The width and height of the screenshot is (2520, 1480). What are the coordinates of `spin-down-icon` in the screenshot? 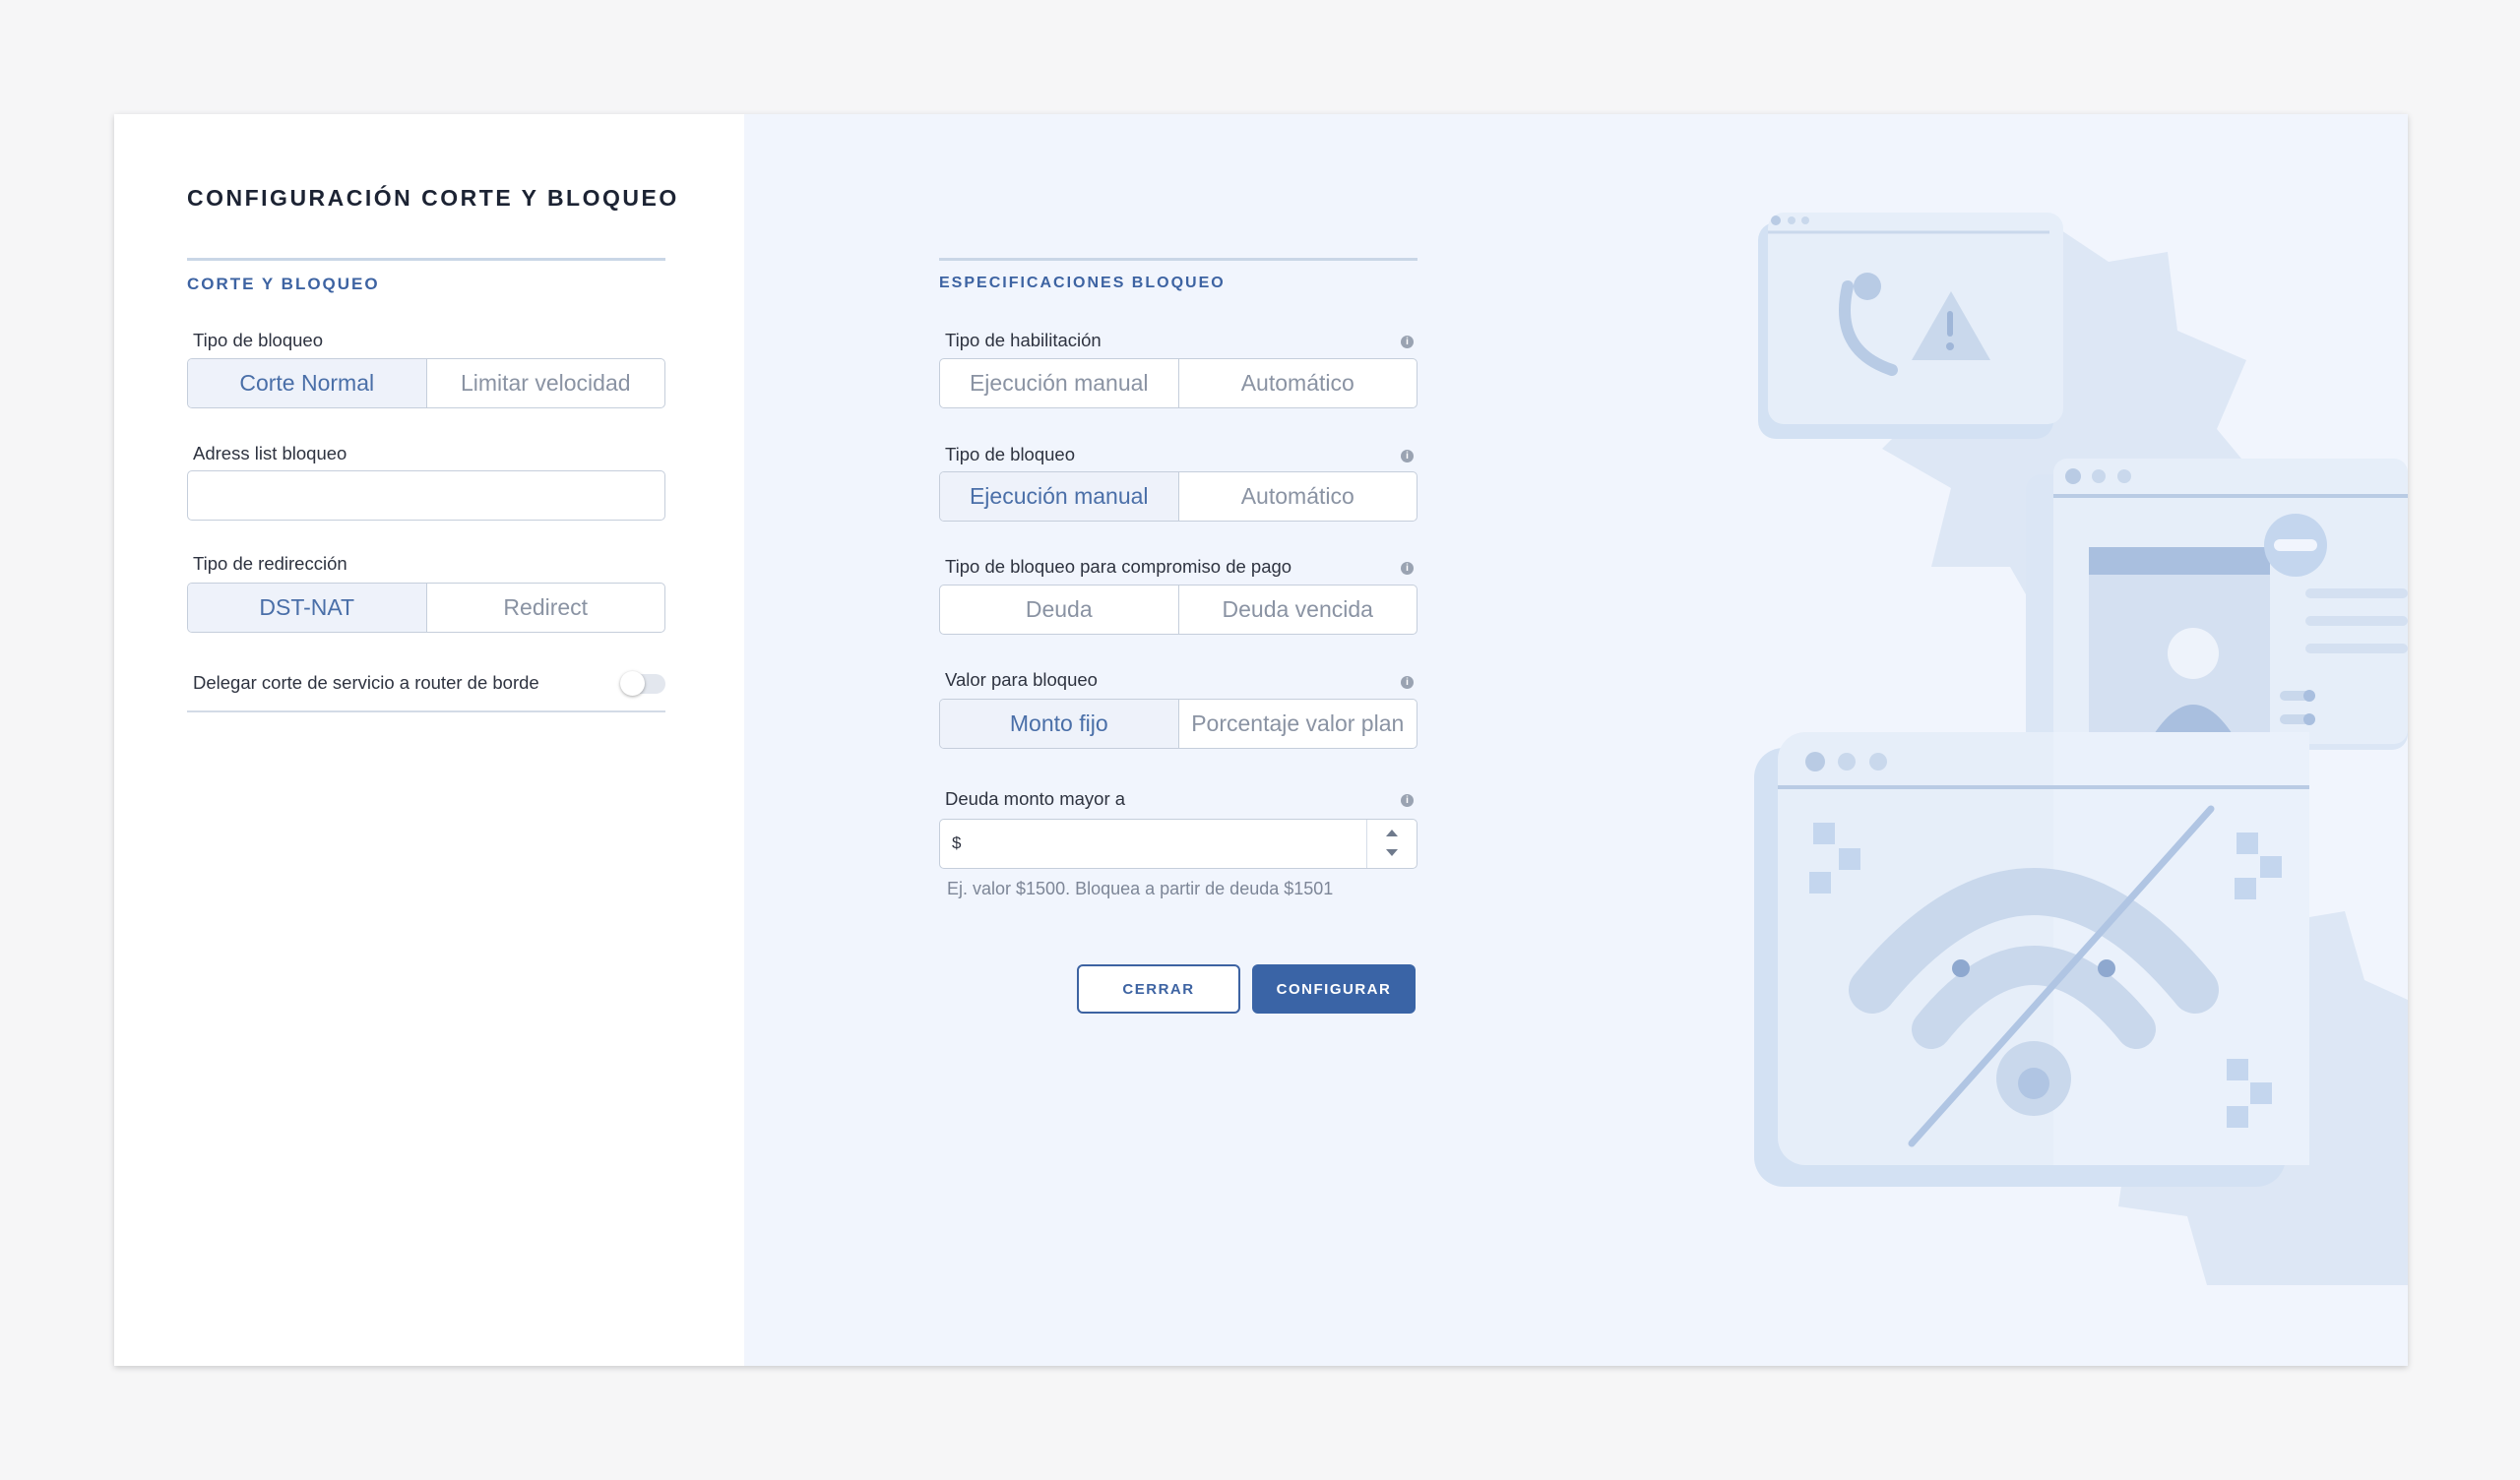 It's located at (1392, 853).